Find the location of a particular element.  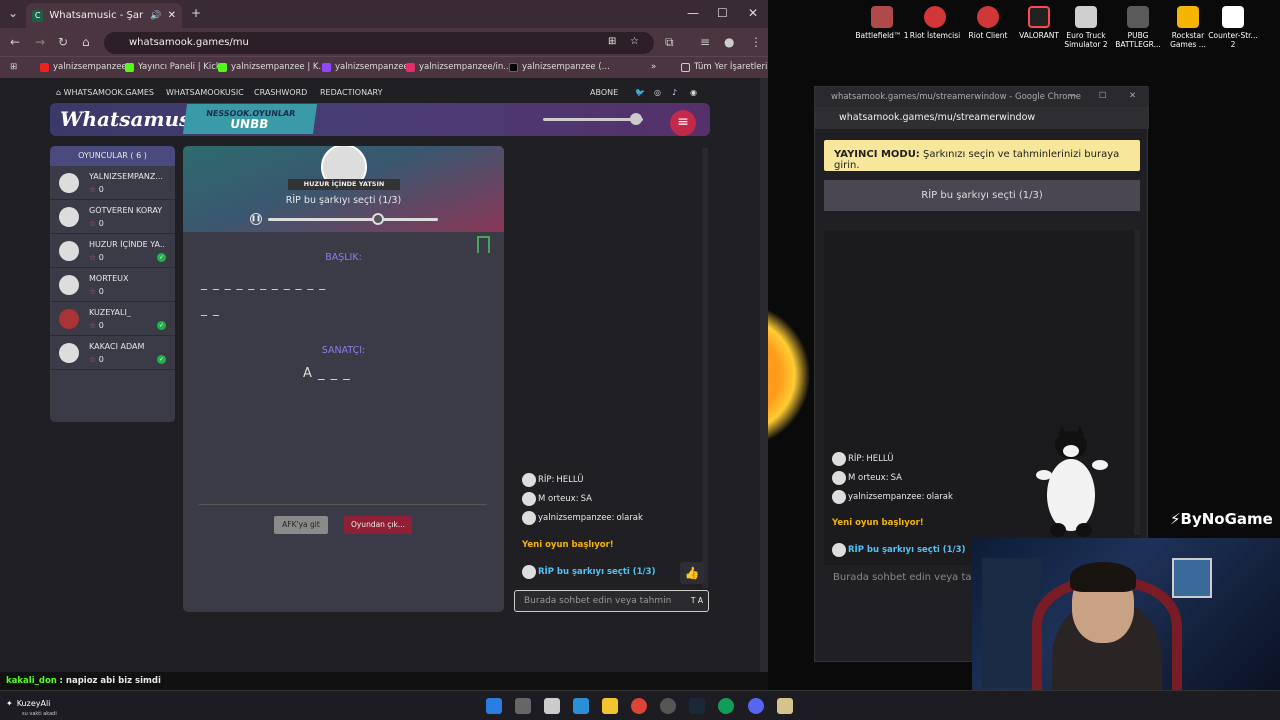

back-icon: ← is located at coordinates (15, 42).